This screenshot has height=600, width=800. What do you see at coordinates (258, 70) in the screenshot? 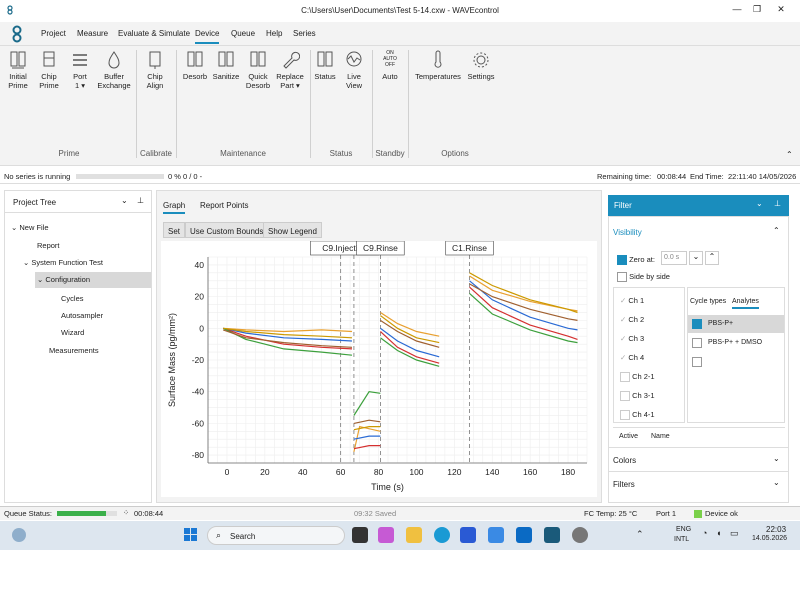
I see `quick-desorb-button: Quick Desorb` at bounding box center [258, 70].